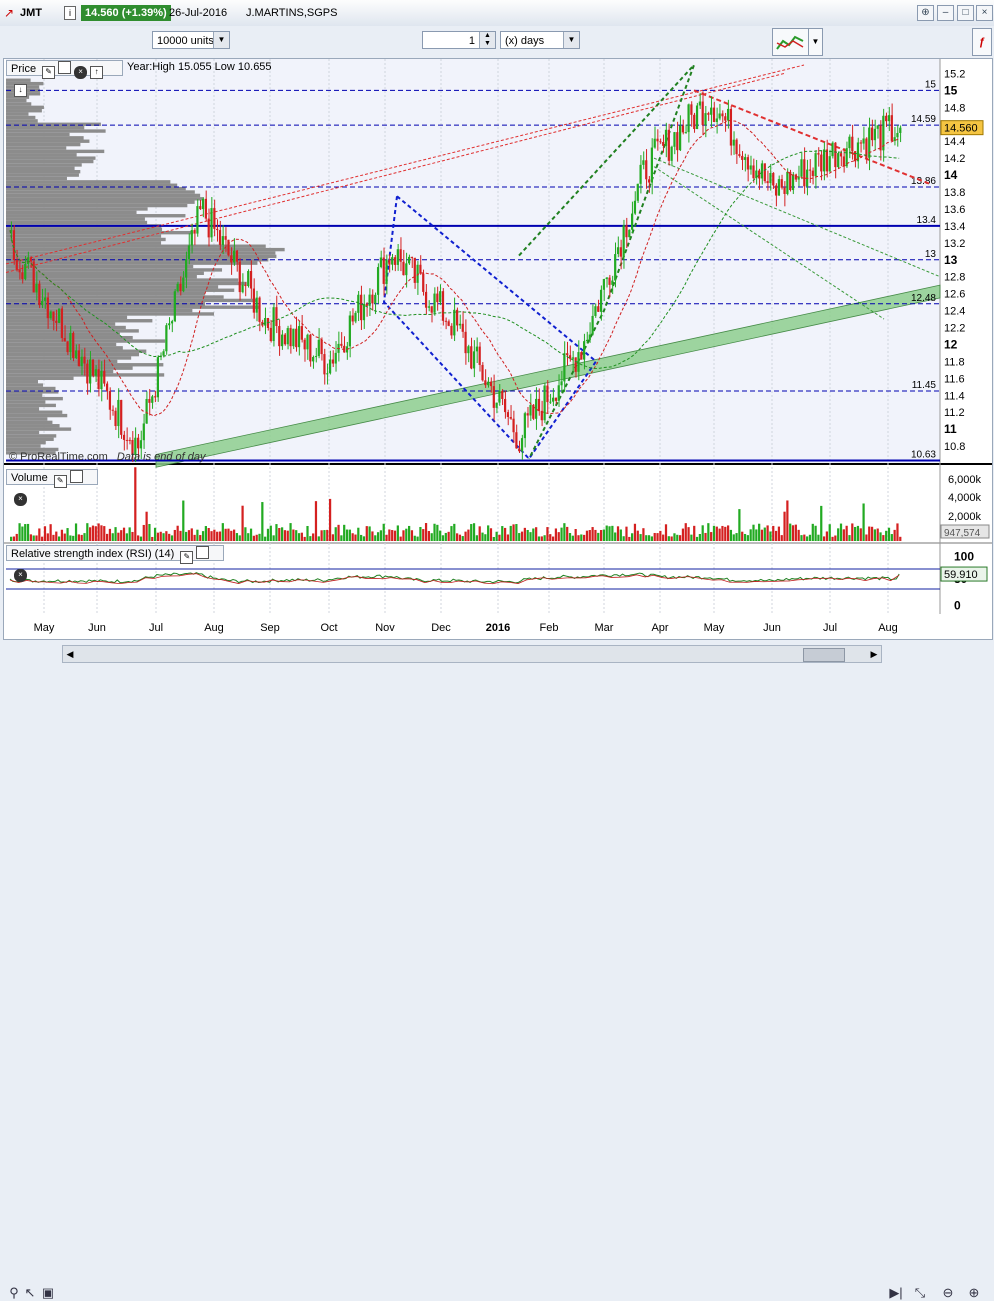 The height and width of the screenshot is (1301, 994). I want to click on scroll-right-icon: ▶, so click(874, 654).